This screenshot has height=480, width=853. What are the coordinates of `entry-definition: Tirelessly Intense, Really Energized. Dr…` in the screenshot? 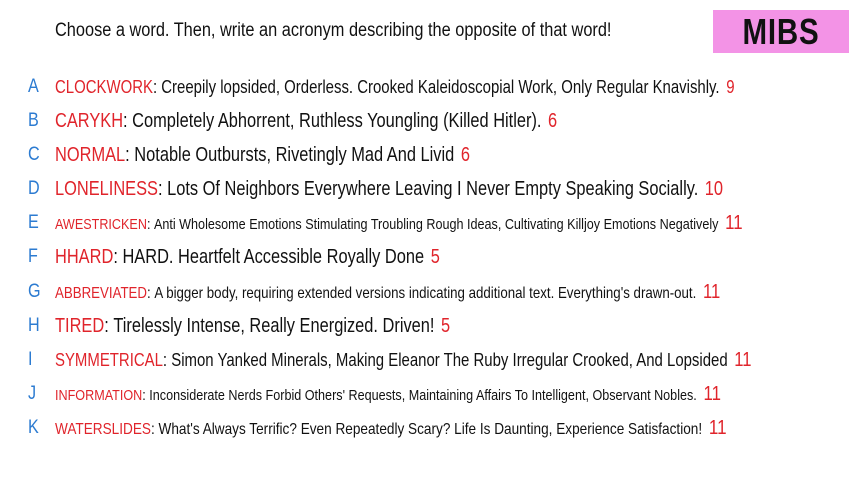 It's located at (274, 325).